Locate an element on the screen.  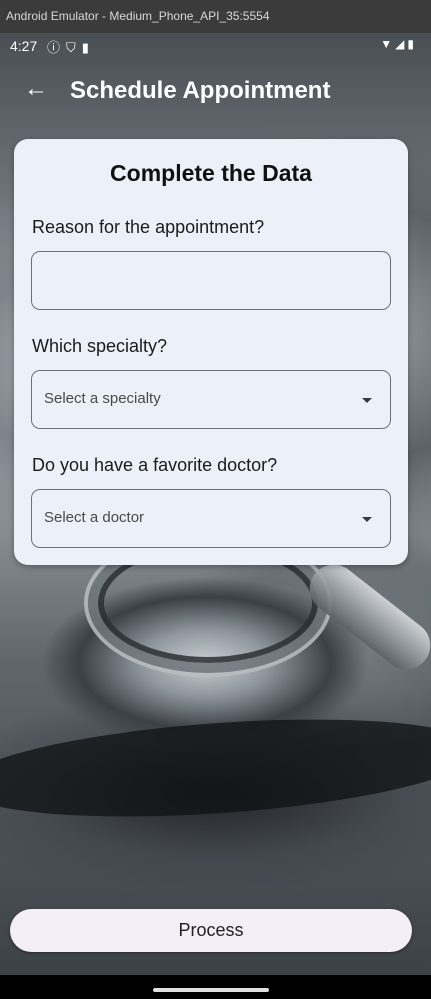
signal-icon: ◢ is located at coordinates (401, 44).